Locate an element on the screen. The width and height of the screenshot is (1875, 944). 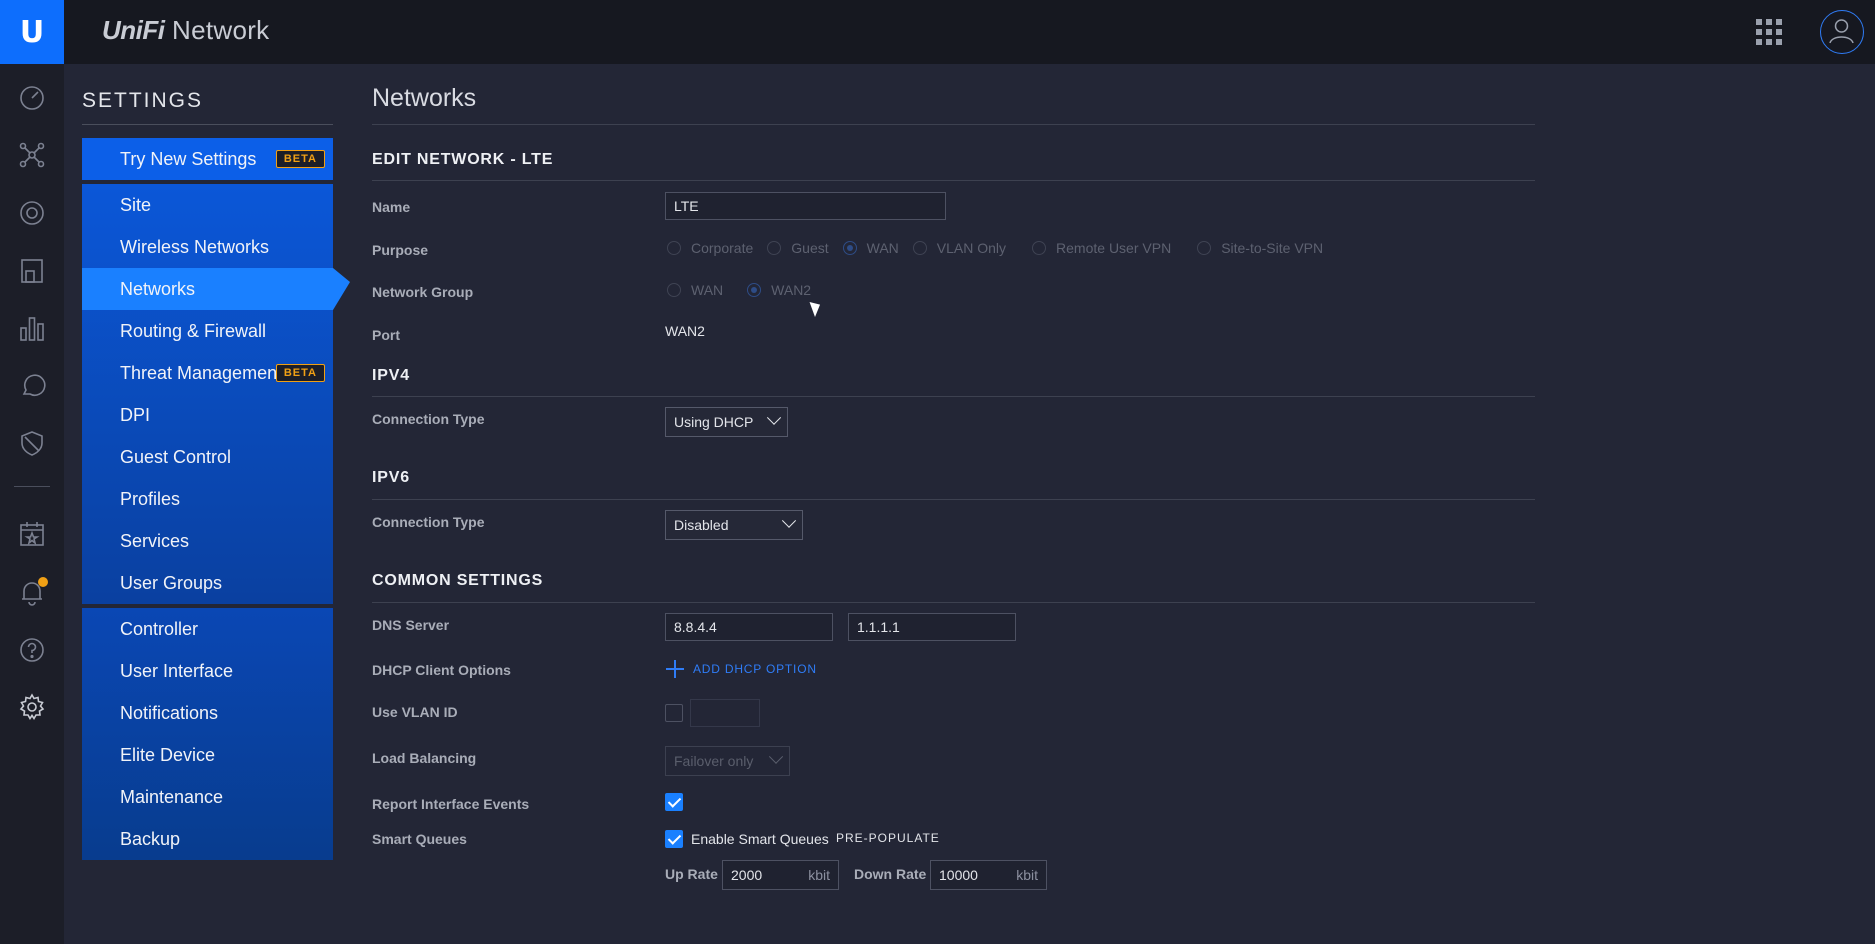
port-value: WAN2 is located at coordinates (685, 331).